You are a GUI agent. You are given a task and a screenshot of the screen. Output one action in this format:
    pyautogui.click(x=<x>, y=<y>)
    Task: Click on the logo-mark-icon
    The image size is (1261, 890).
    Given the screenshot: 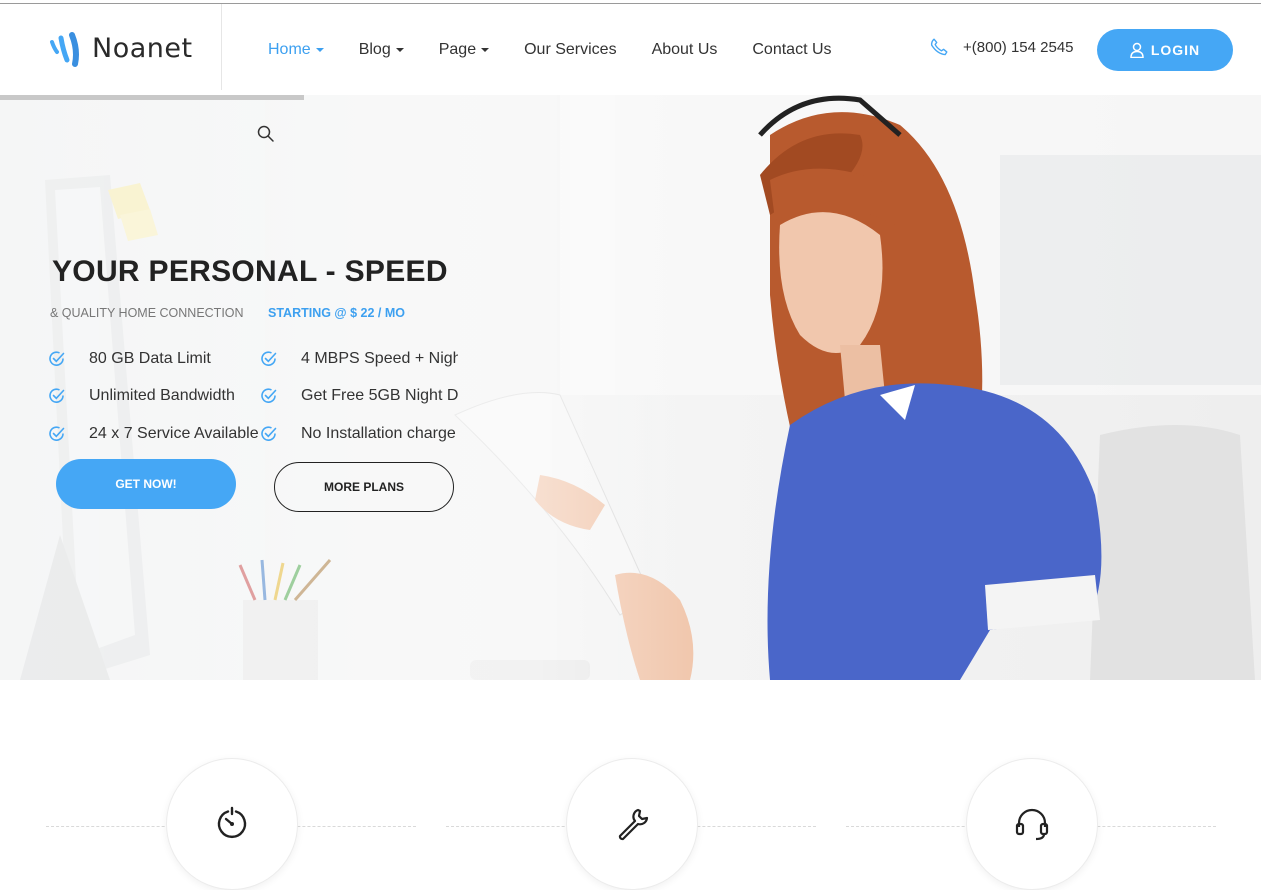 What is the action you would take?
    pyautogui.click(x=64, y=49)
    